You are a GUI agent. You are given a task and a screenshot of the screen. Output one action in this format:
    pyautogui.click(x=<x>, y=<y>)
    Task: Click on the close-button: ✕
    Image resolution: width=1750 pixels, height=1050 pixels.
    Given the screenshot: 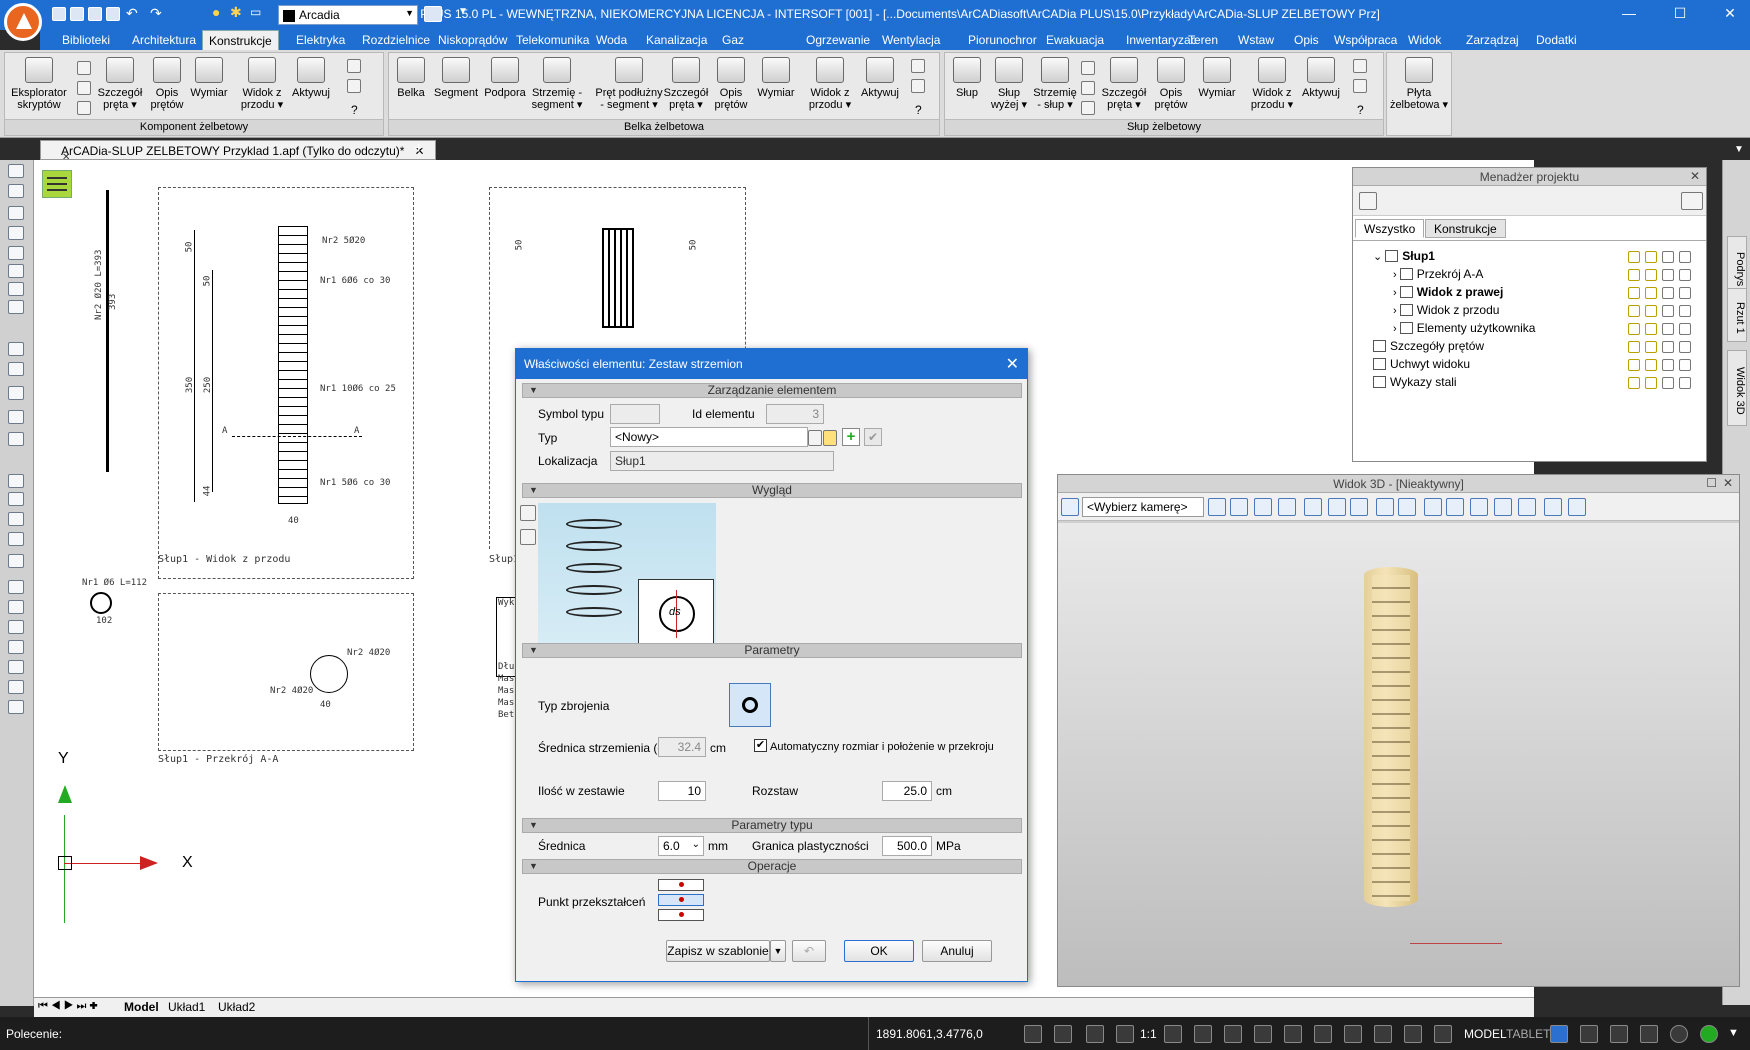 What is the action you would take?
    pyautogui.click(x=1730, y=15)
    